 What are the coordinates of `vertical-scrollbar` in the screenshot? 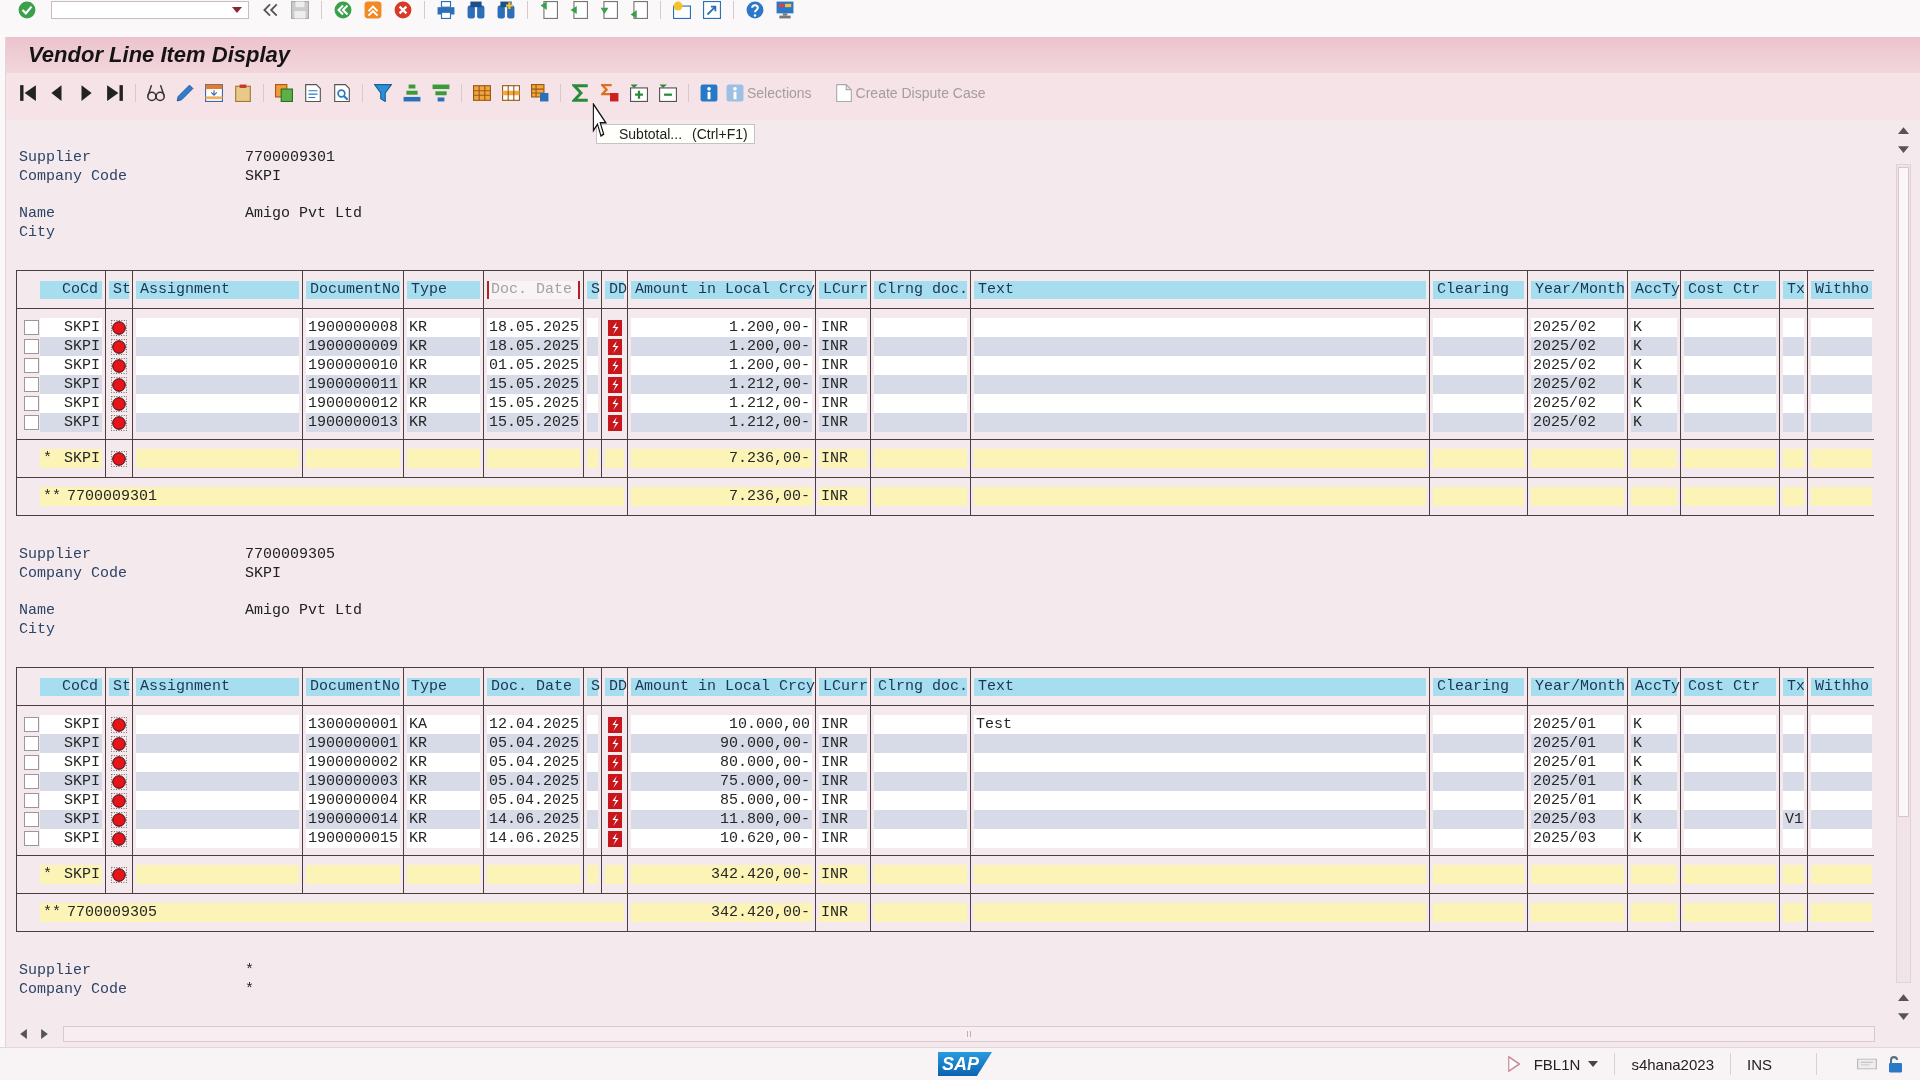 It's located at (1903, 573).